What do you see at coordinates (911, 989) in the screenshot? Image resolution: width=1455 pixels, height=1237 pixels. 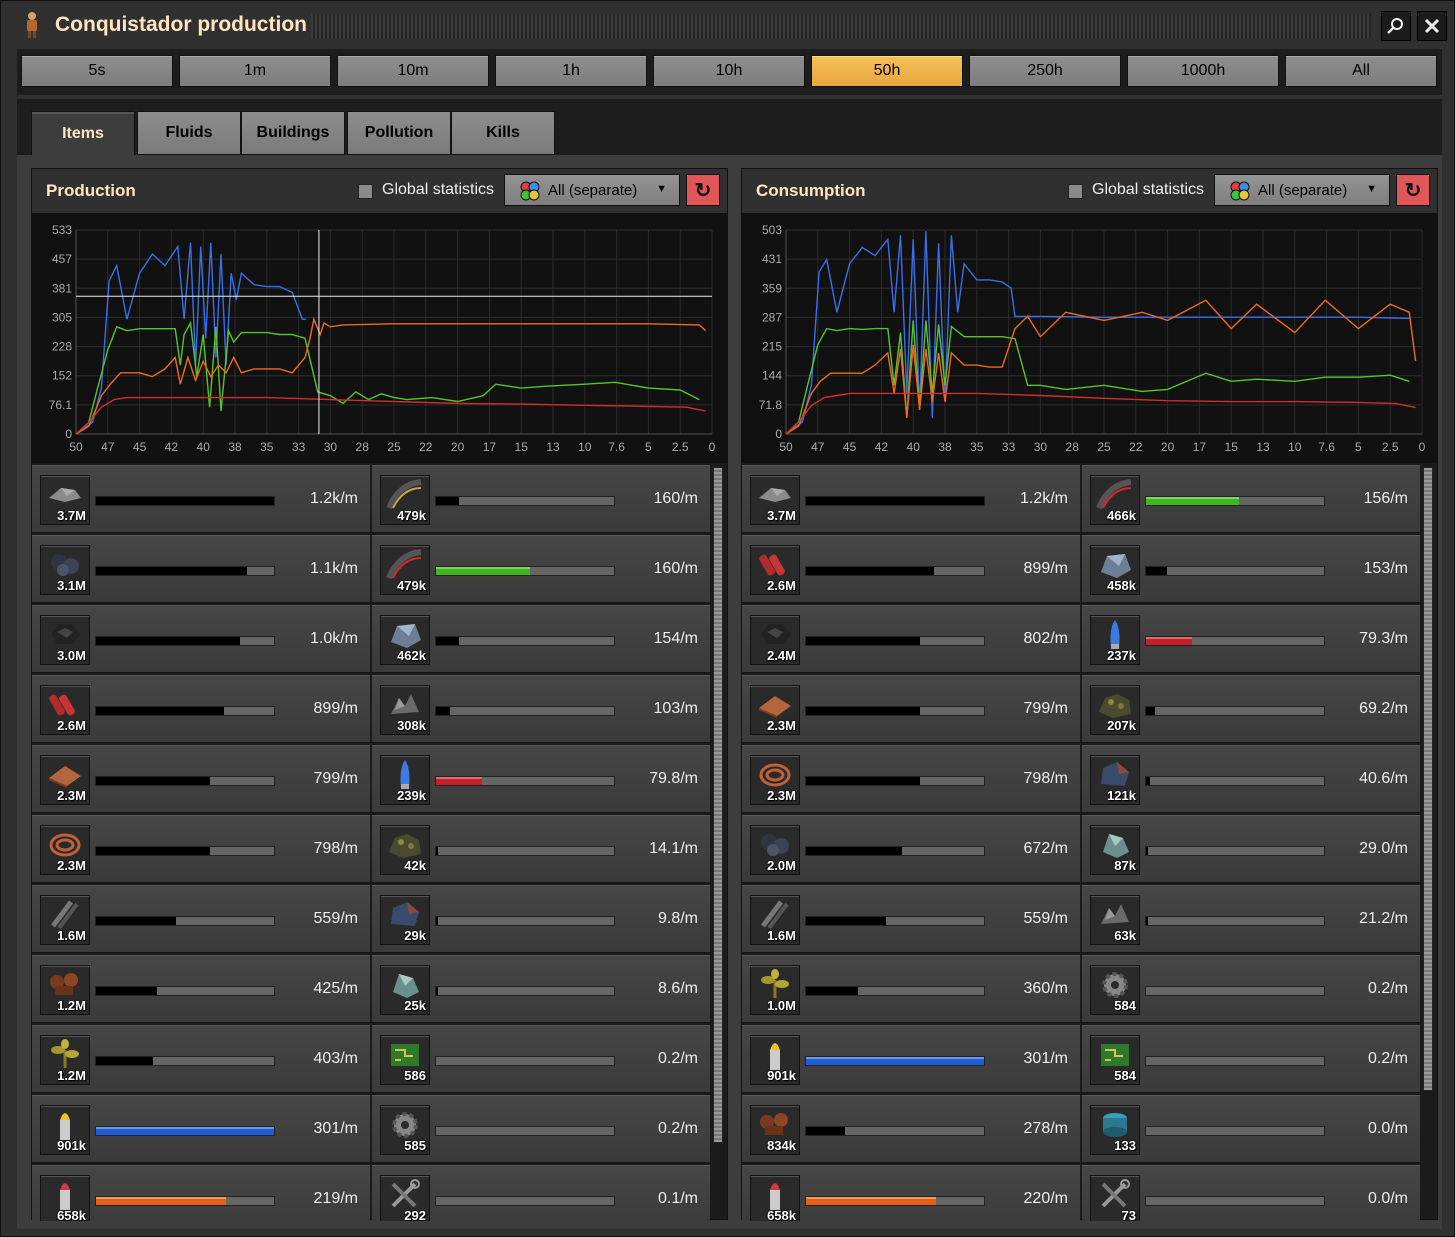 I see `item-row: 1.0M 360/m` at bounding box center [911, 989].